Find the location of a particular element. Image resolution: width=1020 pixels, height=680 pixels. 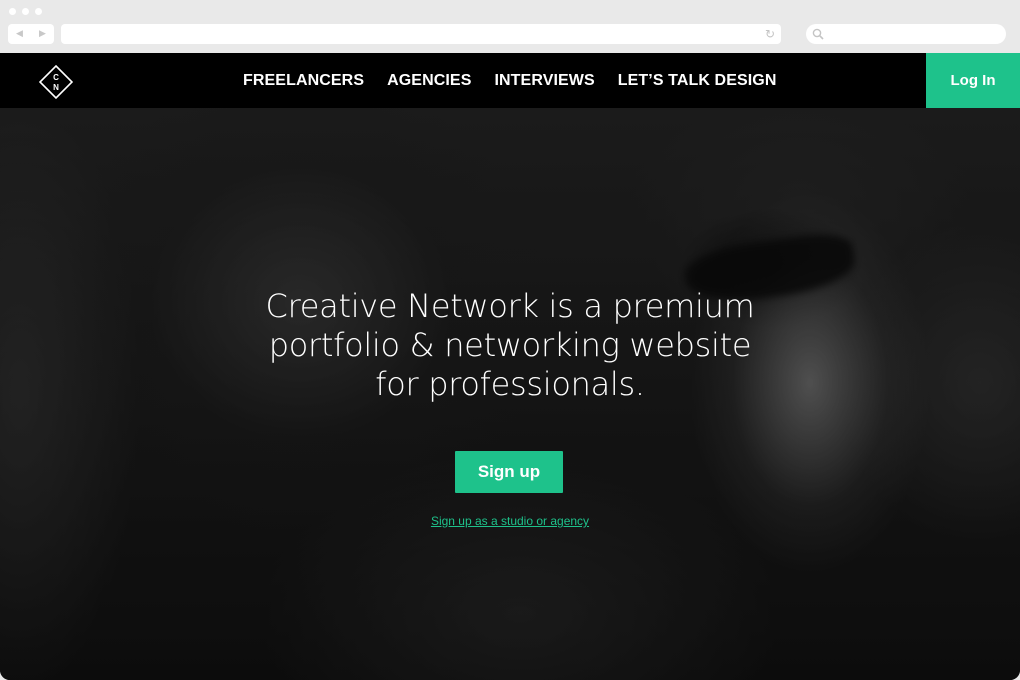

address-bar: ↻ is located at coordinates (421, 34).